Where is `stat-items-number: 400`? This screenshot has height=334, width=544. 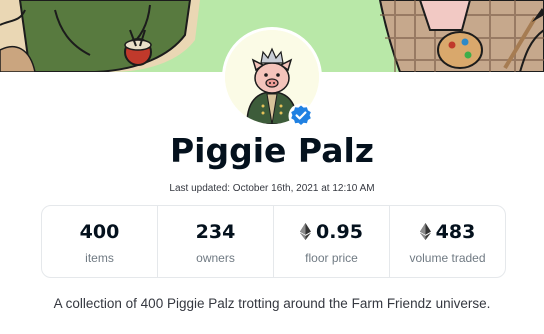
stat-items-number: 400 is located at coordinates (99, 231).